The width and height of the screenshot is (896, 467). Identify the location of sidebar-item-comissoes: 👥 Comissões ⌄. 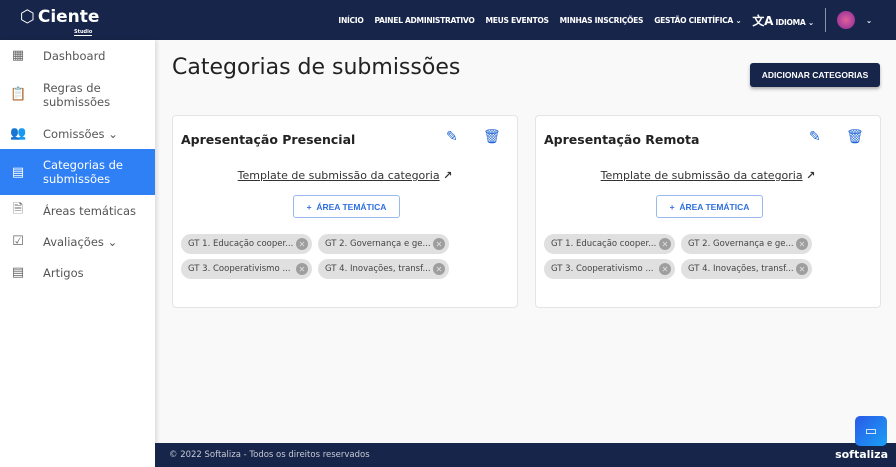
(77, 133).